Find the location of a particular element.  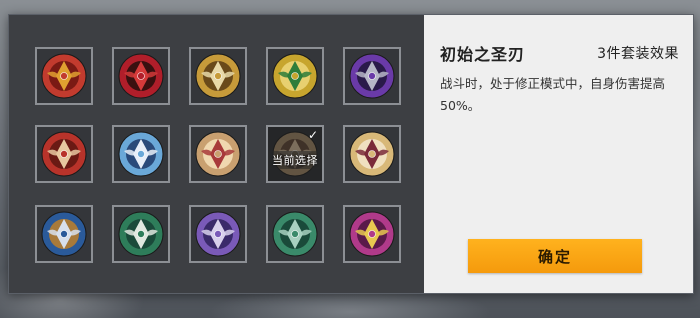

check-icon: ✓ is located at coordinates (312, 135).